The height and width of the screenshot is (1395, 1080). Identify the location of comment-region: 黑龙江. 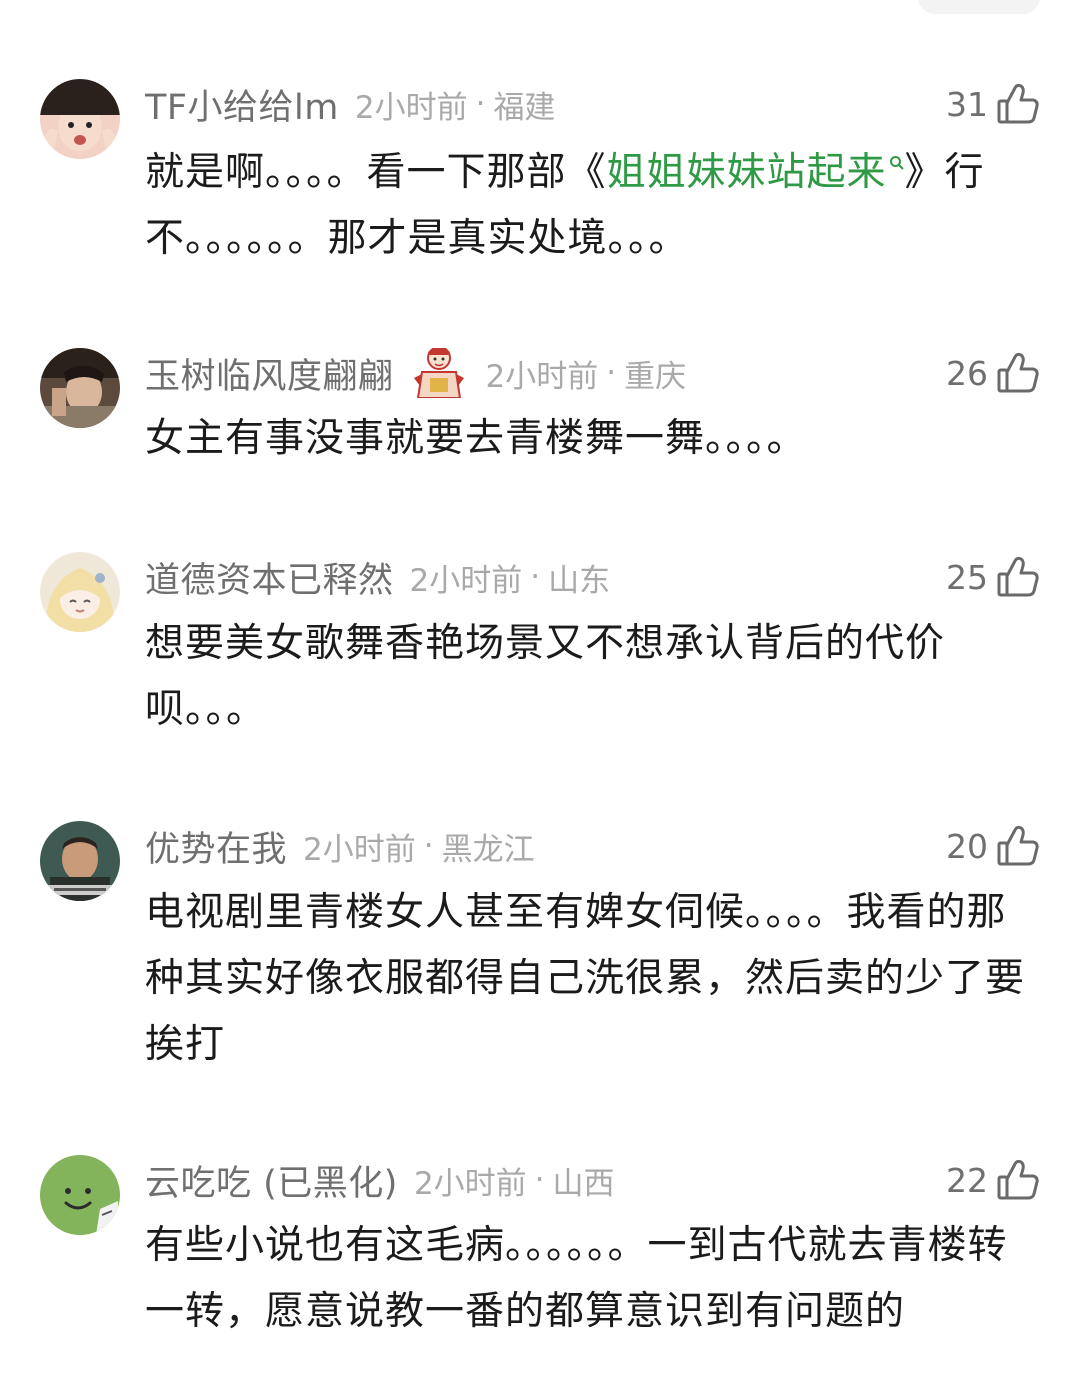
(488, 849).